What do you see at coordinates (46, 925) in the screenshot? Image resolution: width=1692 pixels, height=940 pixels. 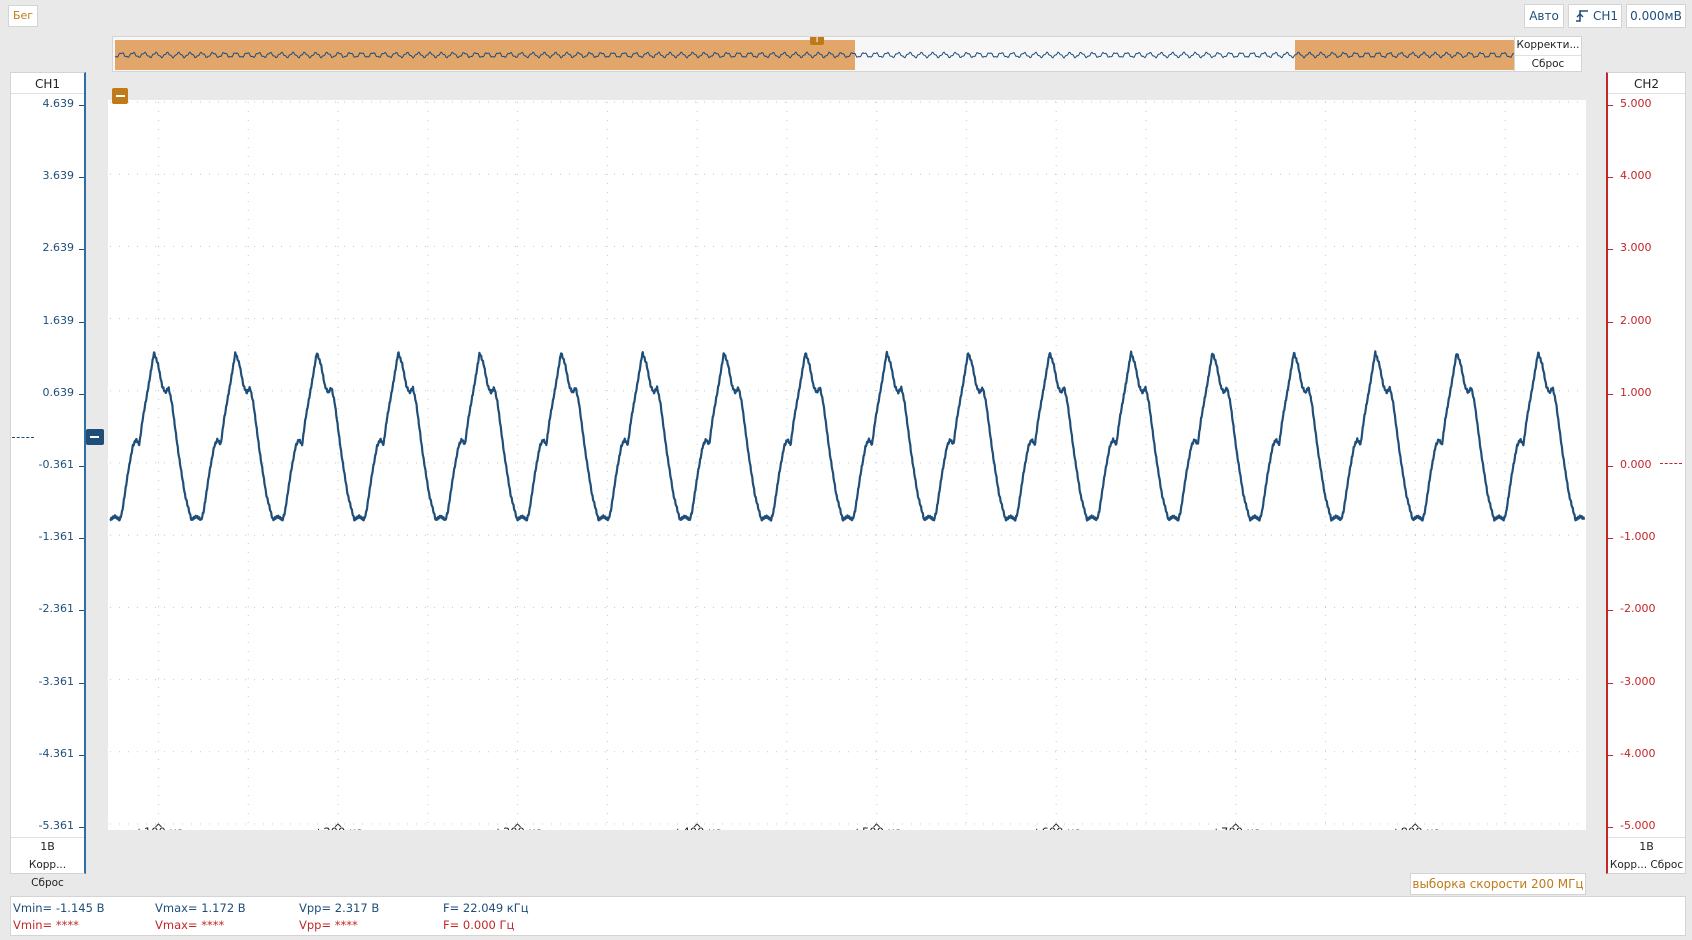 I see `ch2-vmin: Vmin= ****` at bounding box center [46, 925].